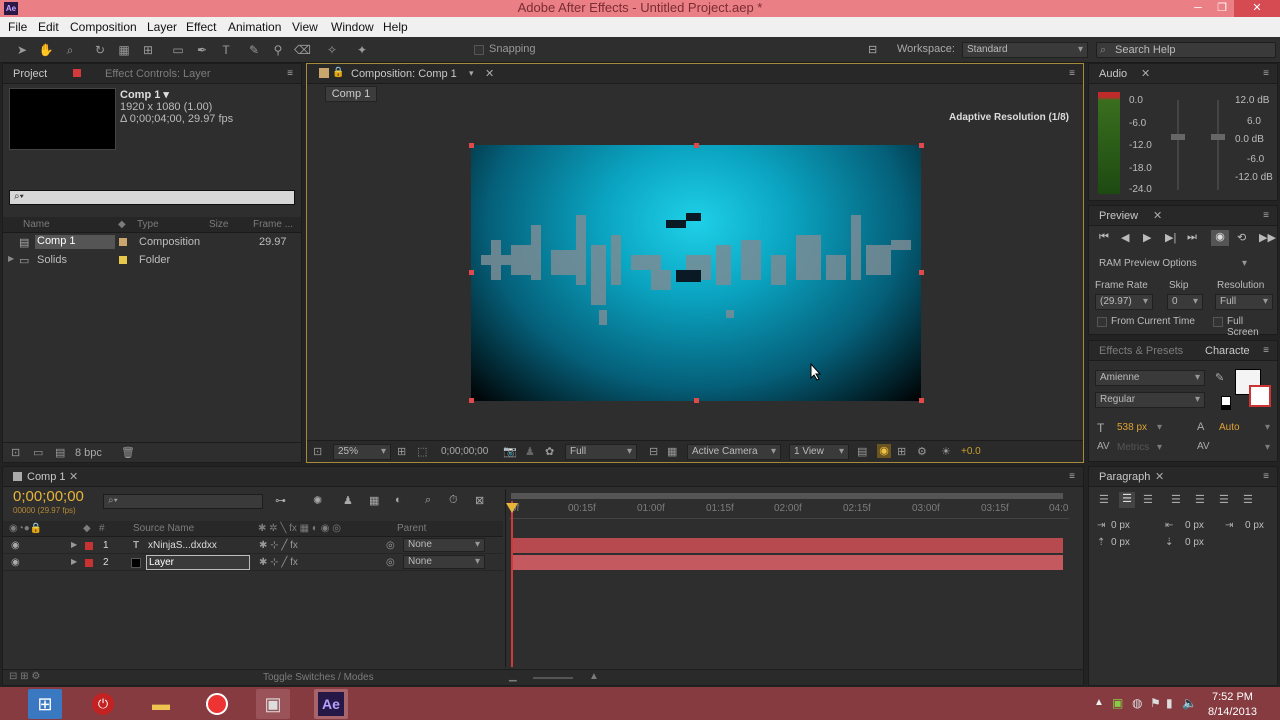 The width and height of the screenshot is (1280, 720). I want to click on tray-expand-icon: ▲, so click(1099, 702).